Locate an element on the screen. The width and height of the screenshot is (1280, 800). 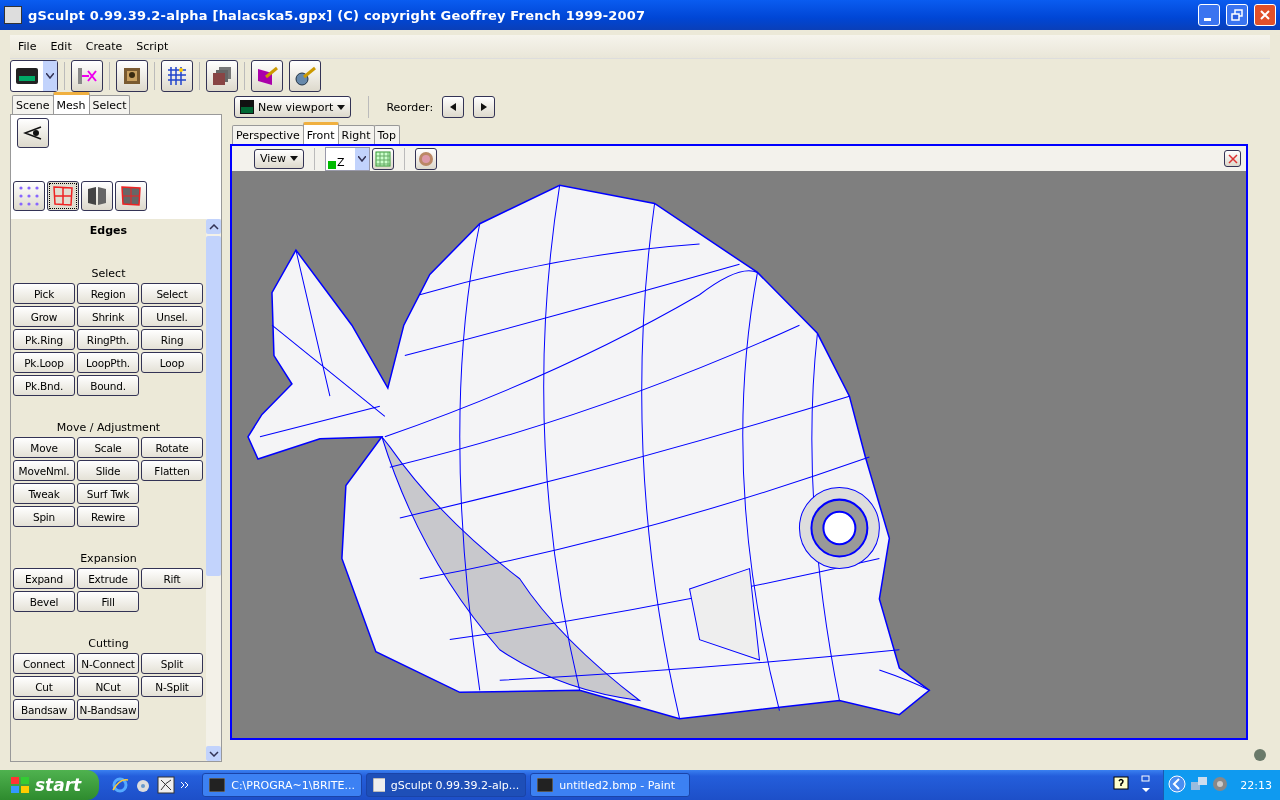
panel-tab: Scene is located at coordinates (33, 104).